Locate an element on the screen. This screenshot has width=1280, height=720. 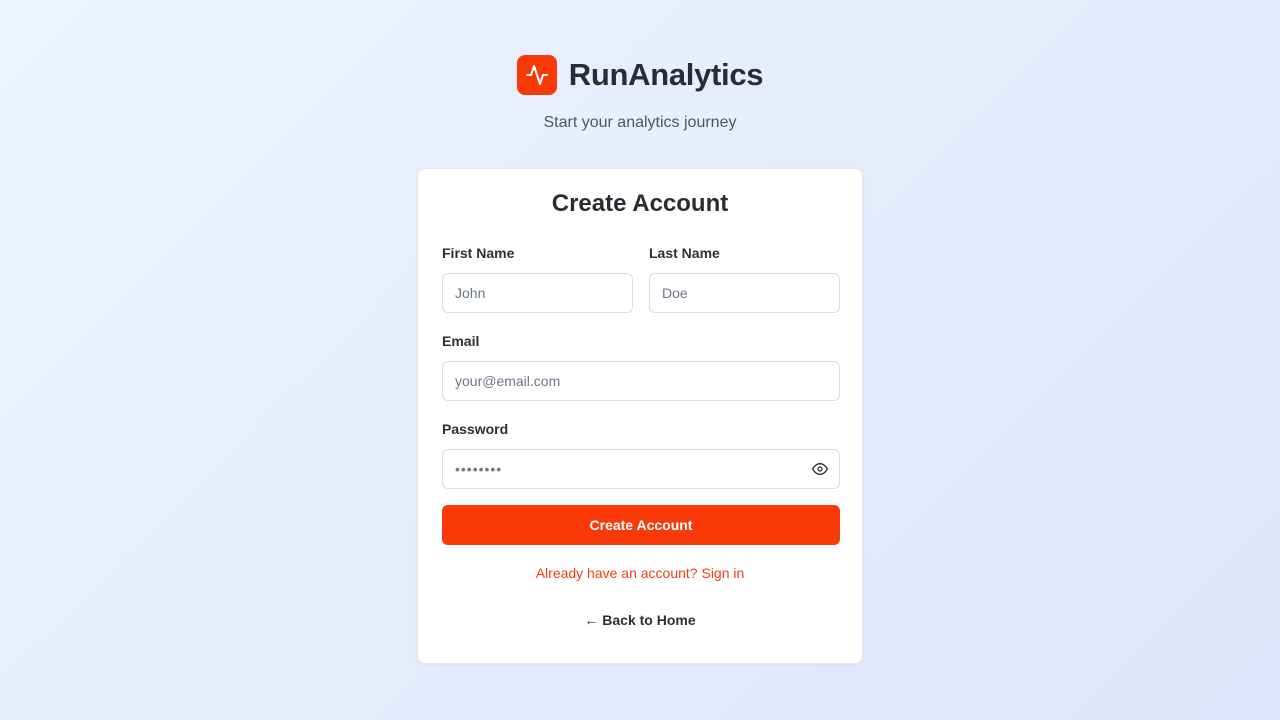
last-name-label: Last Name is located at coordinates (684, 253).